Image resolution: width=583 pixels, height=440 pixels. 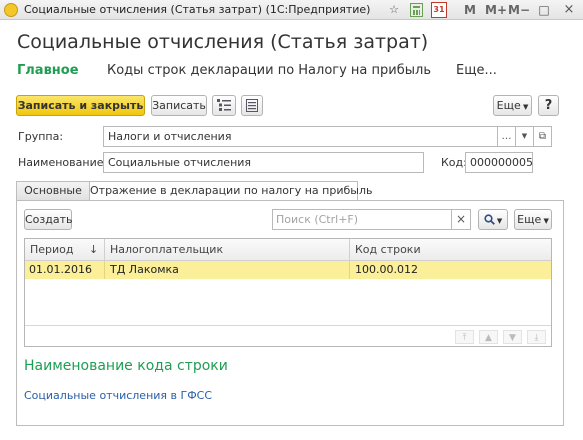 What do you see at coordinates (386, 269) in the screenshot?
I see `row-code: 100.00.012` at bounding box center [386, 269].